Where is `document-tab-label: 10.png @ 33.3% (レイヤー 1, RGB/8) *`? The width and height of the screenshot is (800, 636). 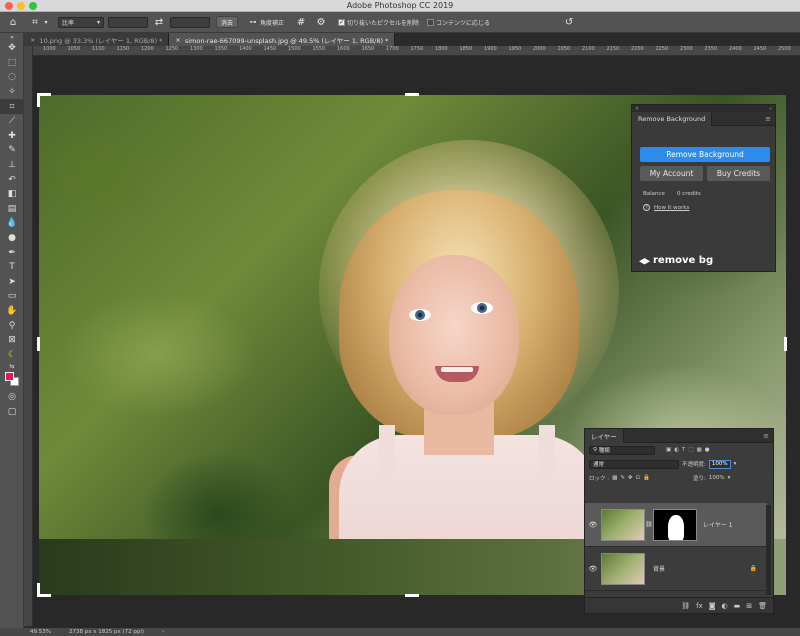 document-tab-label: 10.png @ 33.3% (レイヤー 1, RGB/8) * is located at coordinates (101, 40).